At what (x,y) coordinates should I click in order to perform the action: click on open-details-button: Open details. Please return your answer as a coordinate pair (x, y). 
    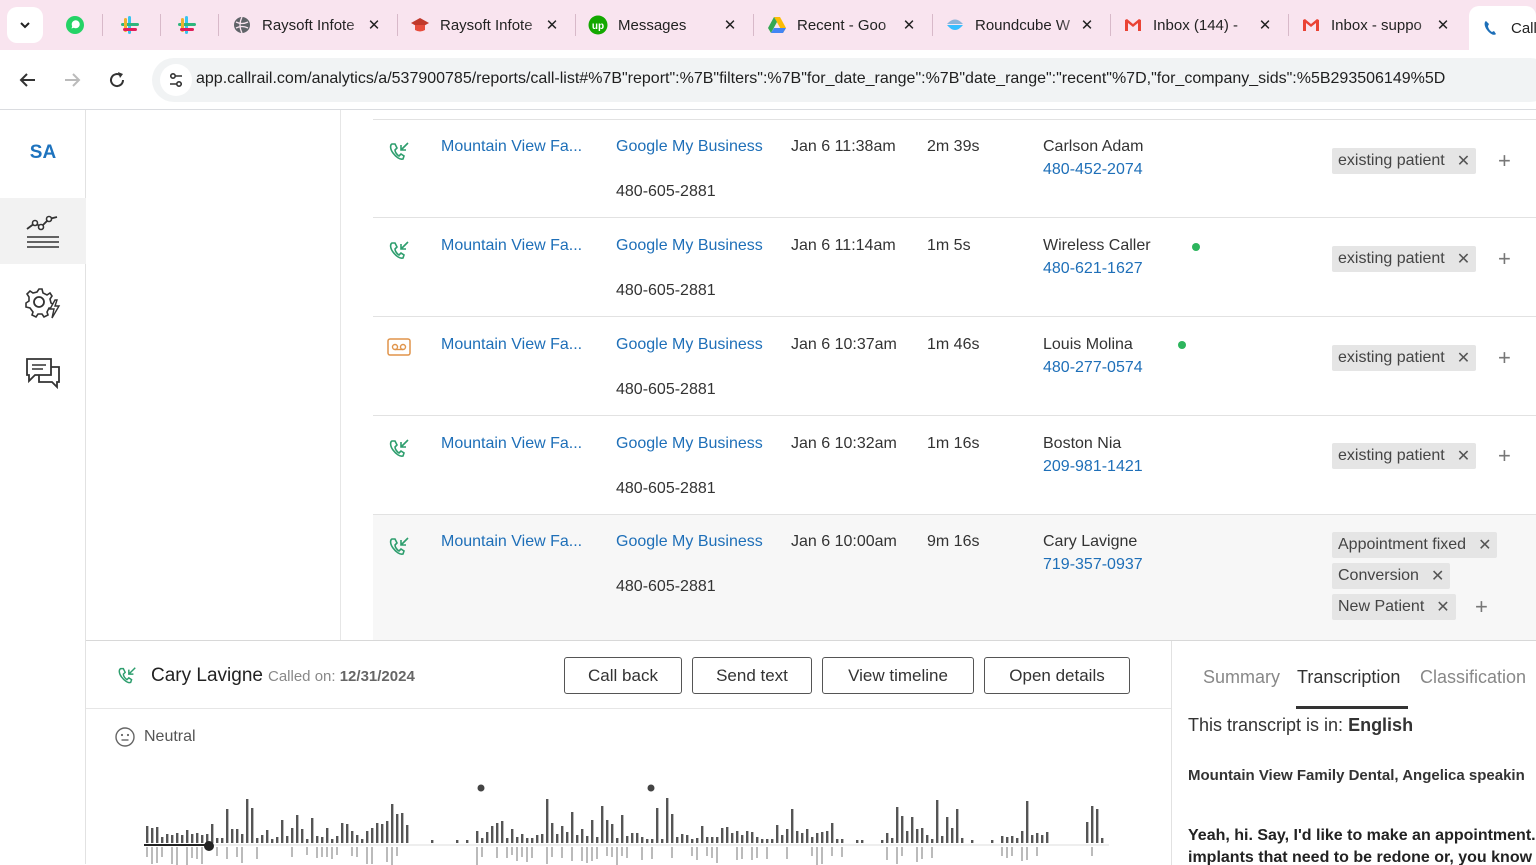
    Looking at the image, I should click on (1057, 675).